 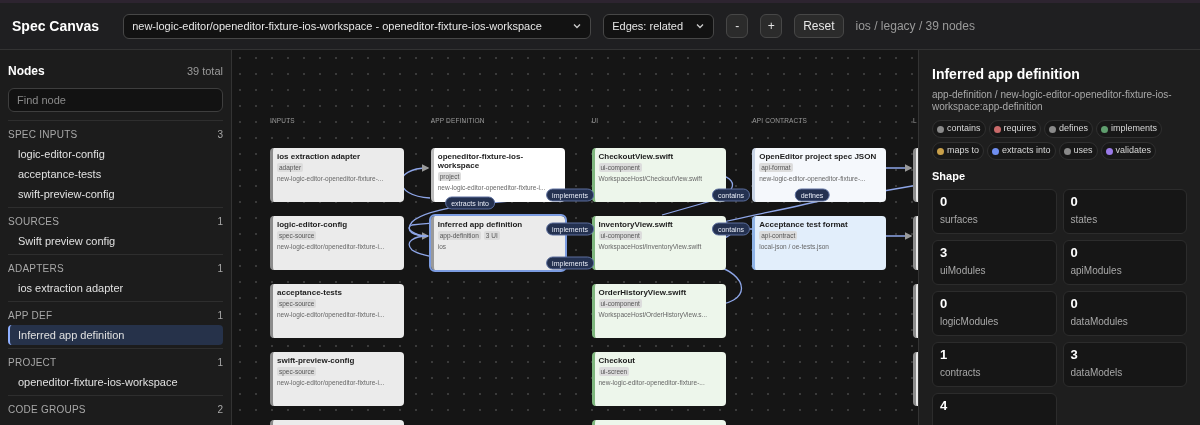 What do you see at coordinates (115, 100) in the screenshot?
I see `search-field: Find node` at bounding box center [115, 100].